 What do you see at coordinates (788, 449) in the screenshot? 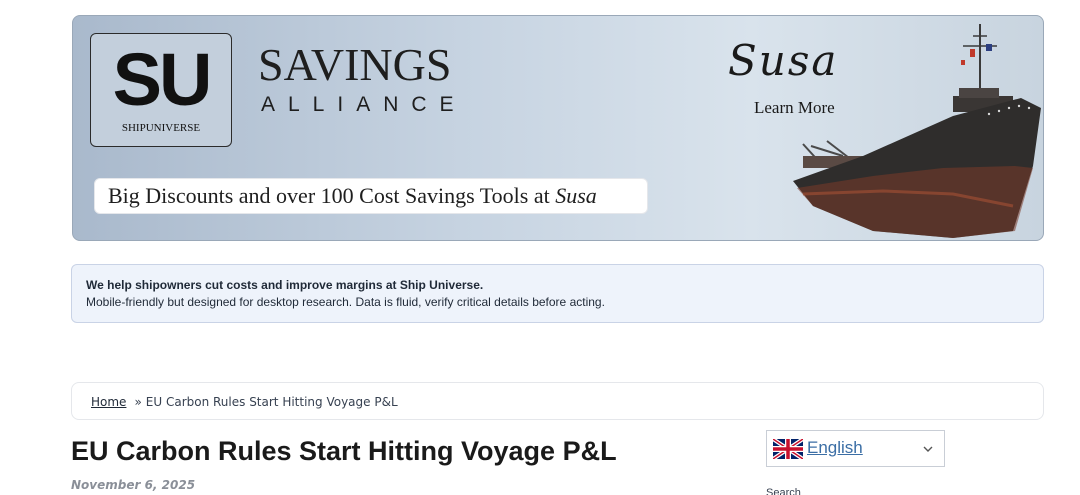
I see `uk-flag-icon` at bounding box center [788, 449].